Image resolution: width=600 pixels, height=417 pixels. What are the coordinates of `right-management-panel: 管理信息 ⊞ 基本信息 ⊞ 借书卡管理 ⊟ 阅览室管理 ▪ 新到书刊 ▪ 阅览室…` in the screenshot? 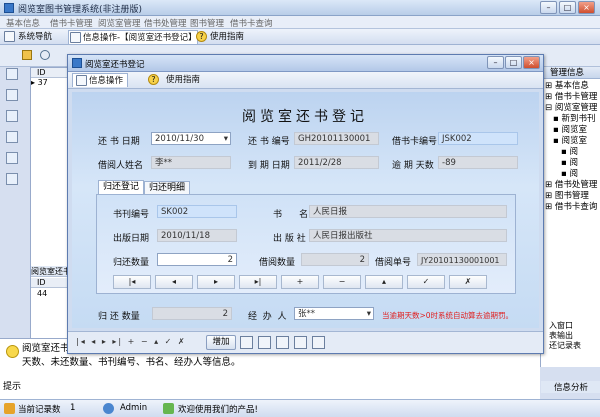 It's located at (570, 230).